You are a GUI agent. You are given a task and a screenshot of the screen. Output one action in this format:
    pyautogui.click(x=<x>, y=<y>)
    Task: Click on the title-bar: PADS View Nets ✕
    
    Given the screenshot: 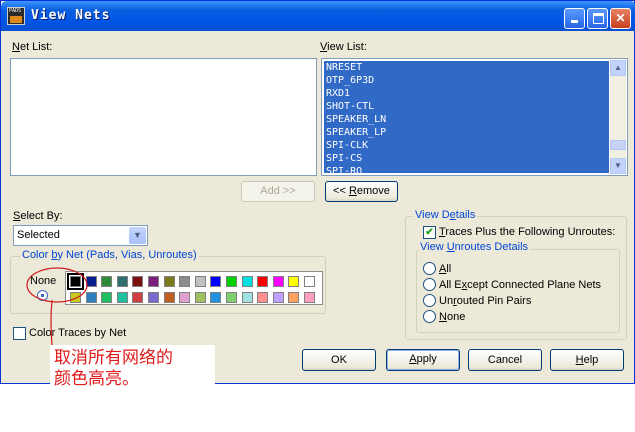 What is the action you would take?
    pyautogui.click(x=318, y=16)
    